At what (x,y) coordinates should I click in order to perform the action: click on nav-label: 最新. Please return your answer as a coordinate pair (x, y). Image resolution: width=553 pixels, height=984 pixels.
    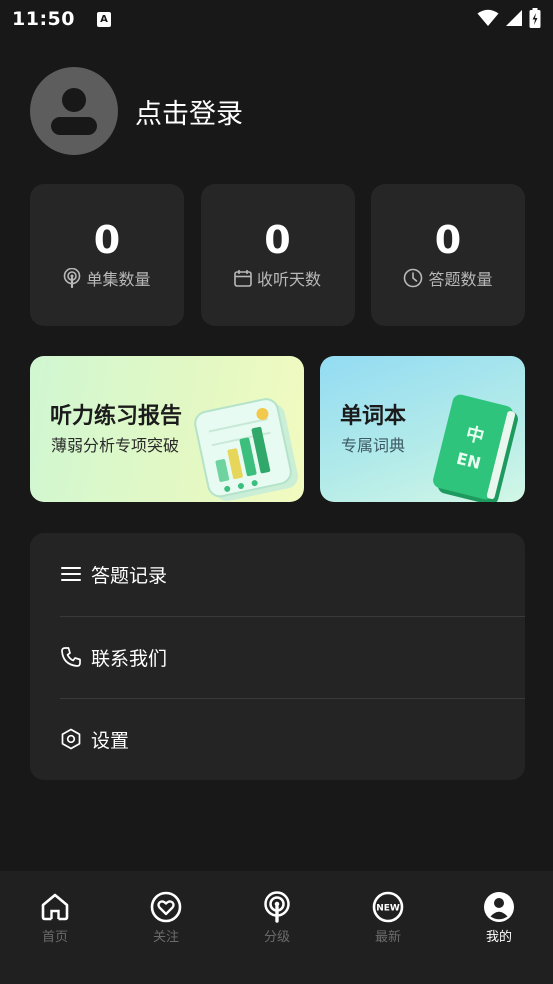
    Looking at the image, I should click on (387, 937).